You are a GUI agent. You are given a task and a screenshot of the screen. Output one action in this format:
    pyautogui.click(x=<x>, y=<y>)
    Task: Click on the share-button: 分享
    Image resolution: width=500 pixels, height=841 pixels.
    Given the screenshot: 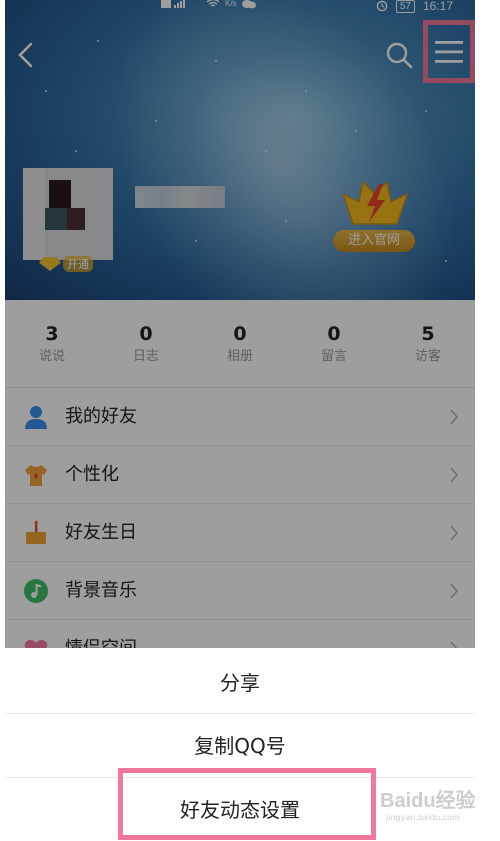 What is the action you would take?
    pyautogui.click(x=240, y=681)
    